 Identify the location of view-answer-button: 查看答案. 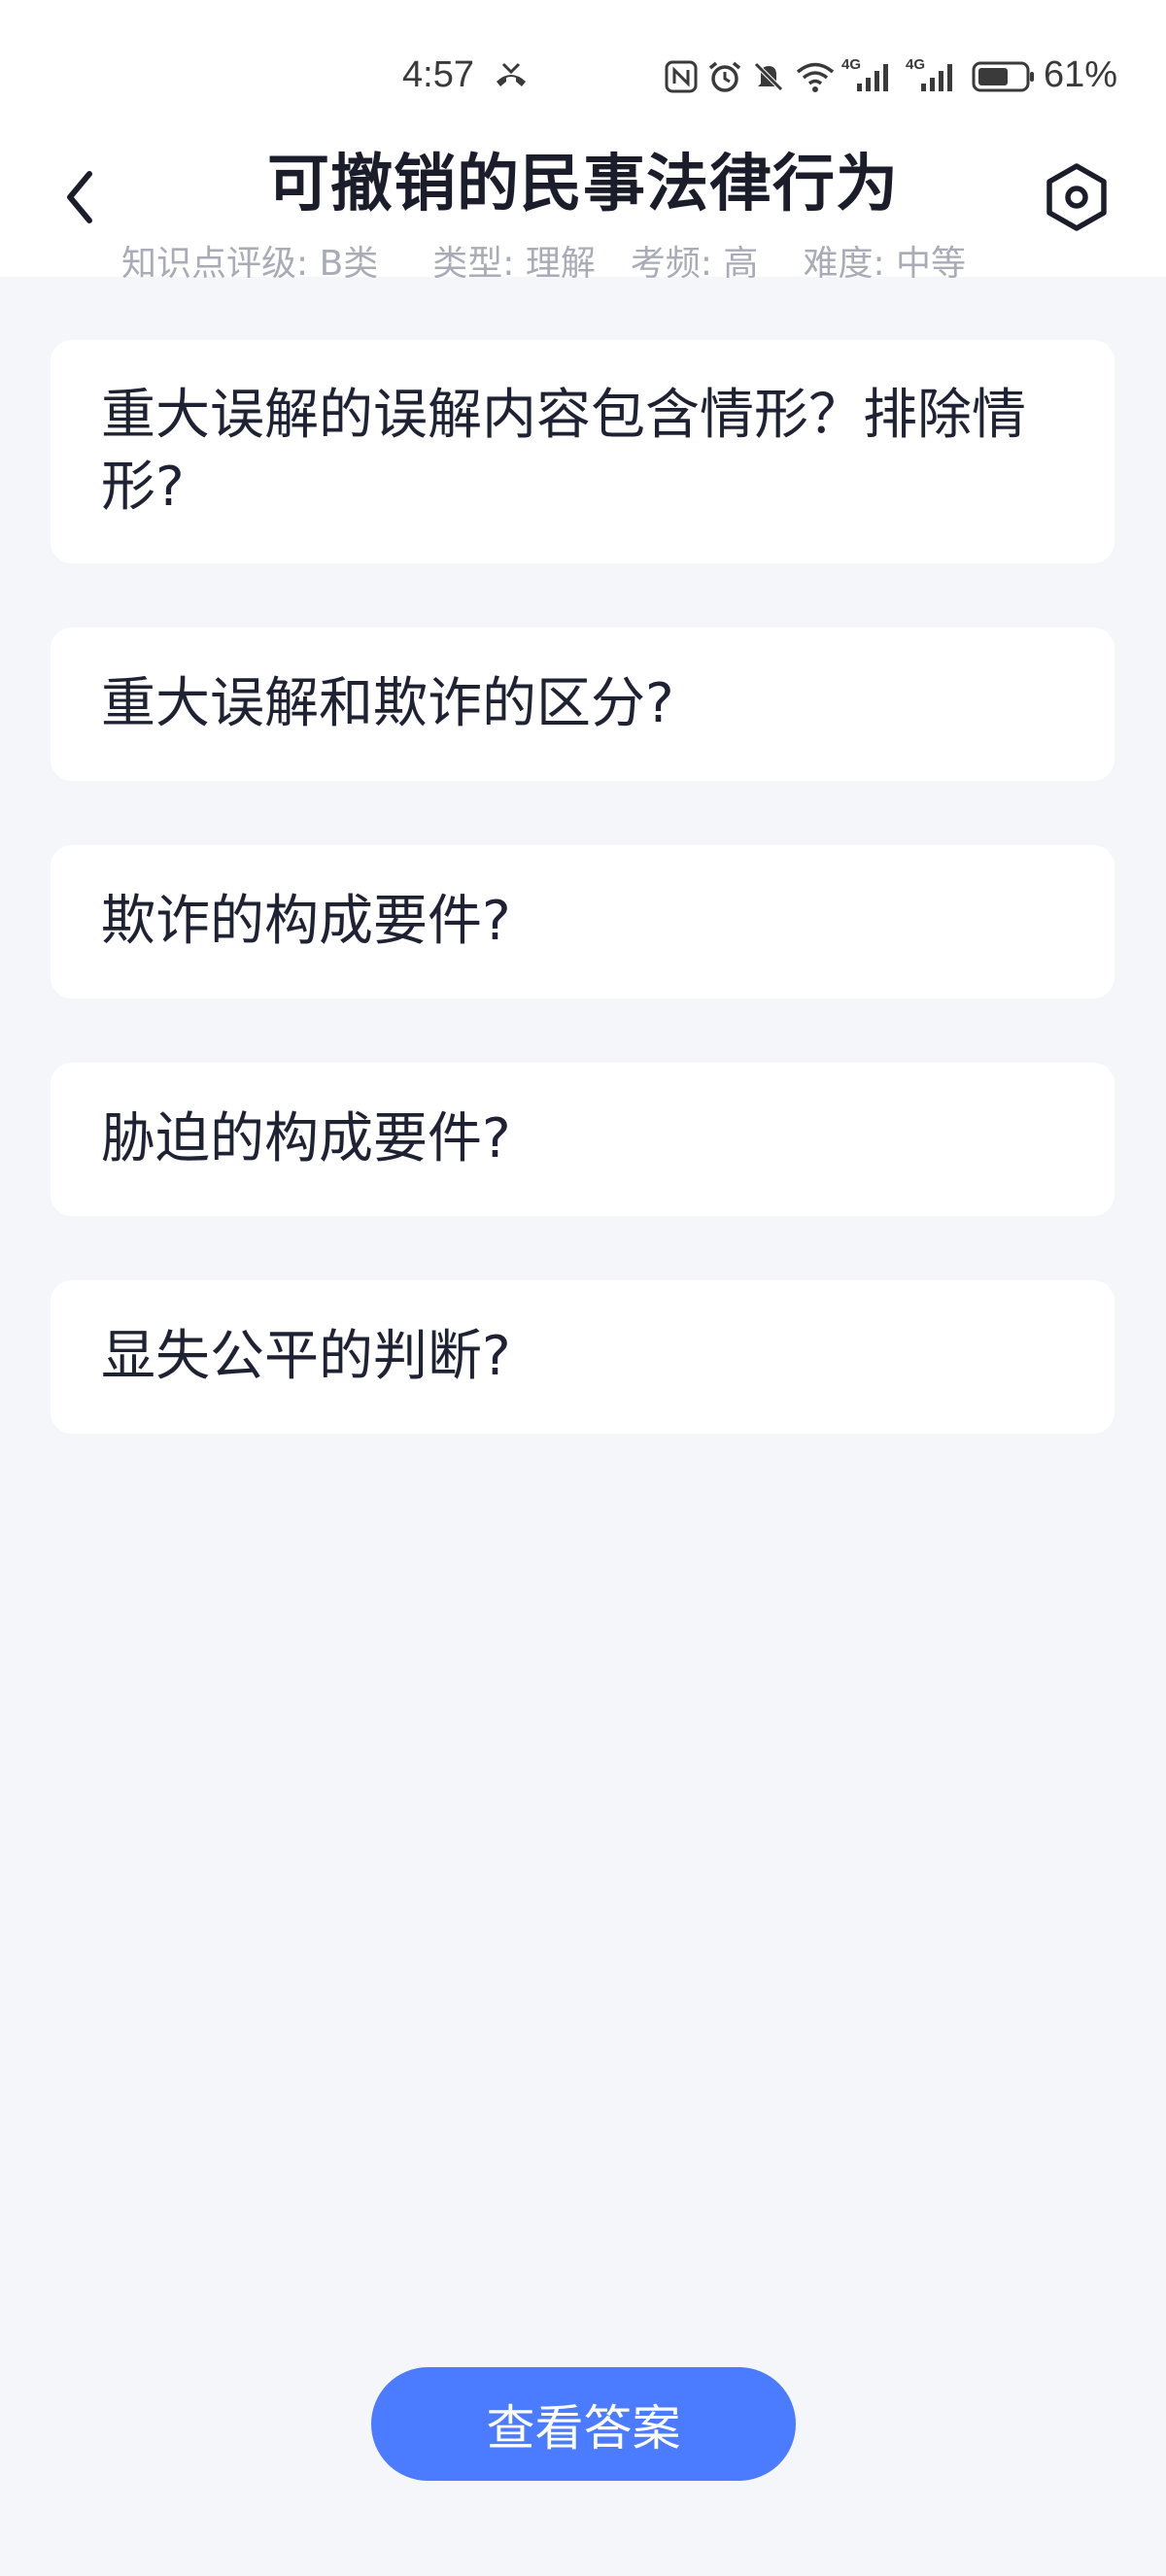
(583, 2424).